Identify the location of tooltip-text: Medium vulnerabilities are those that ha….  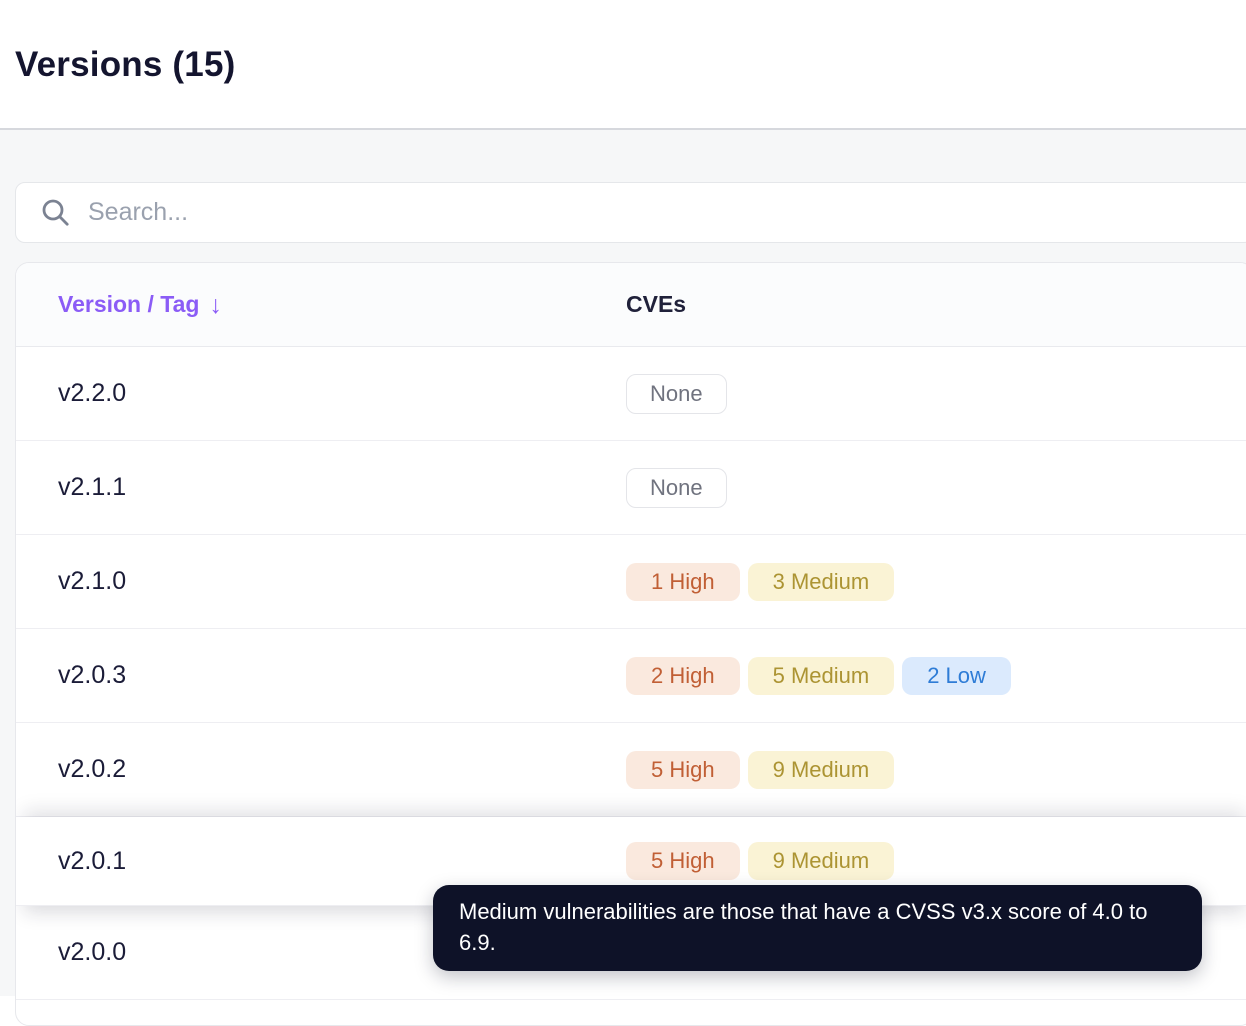
(803, 927).